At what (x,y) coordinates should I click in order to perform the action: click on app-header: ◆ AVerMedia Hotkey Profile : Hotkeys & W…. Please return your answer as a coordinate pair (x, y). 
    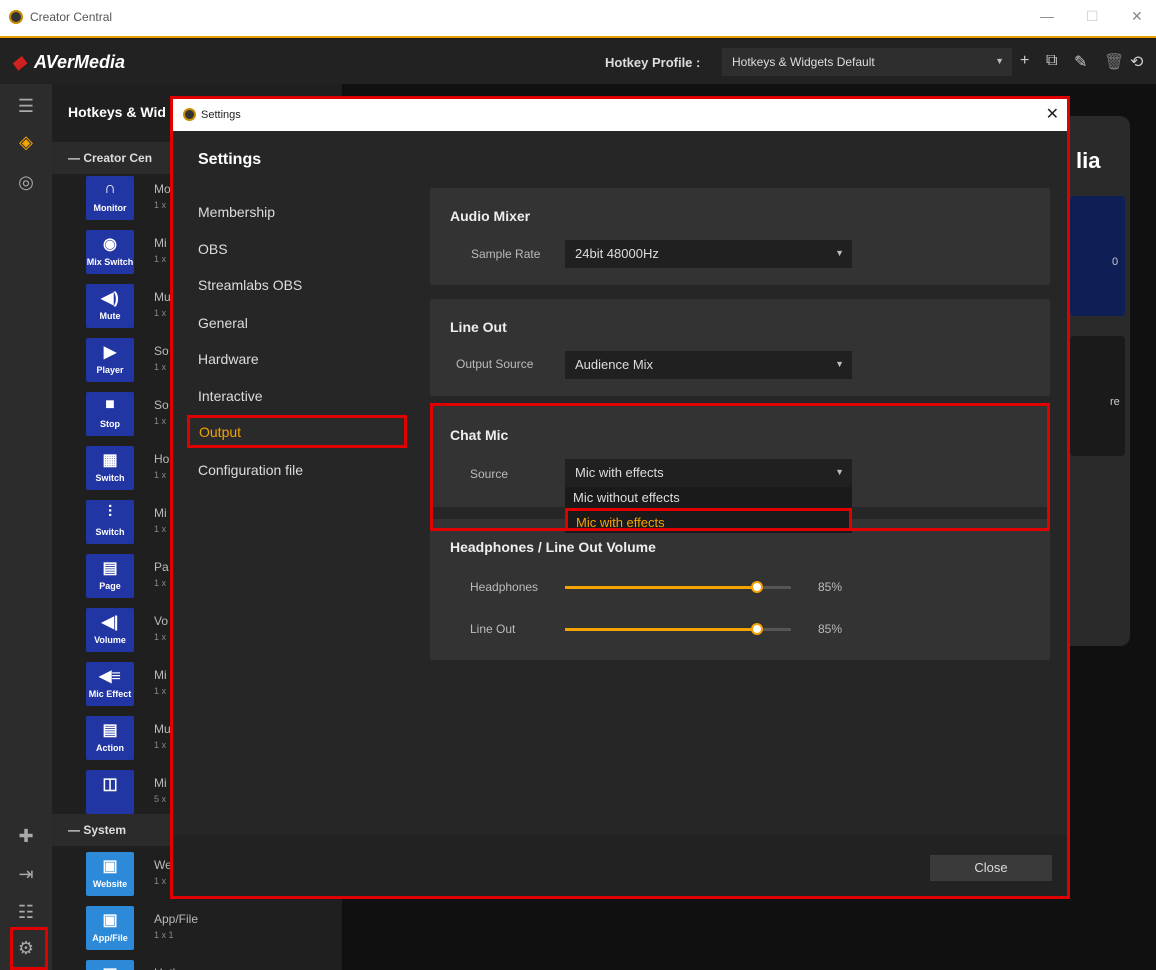
    Looking at the image, I should click on (578, 62).